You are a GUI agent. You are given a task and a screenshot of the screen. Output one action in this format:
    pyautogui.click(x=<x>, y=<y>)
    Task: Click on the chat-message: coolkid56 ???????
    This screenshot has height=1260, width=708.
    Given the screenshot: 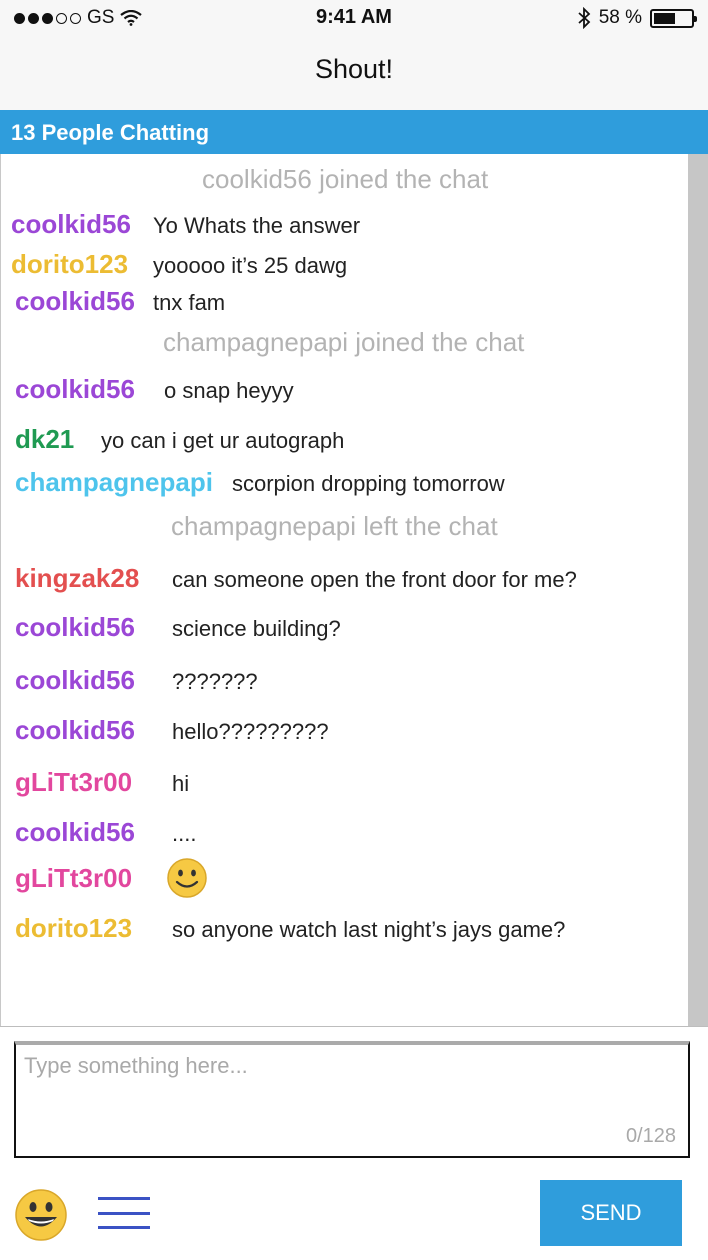 What is the action you would take?
    pyautogui.click(x=136, y=680)
    